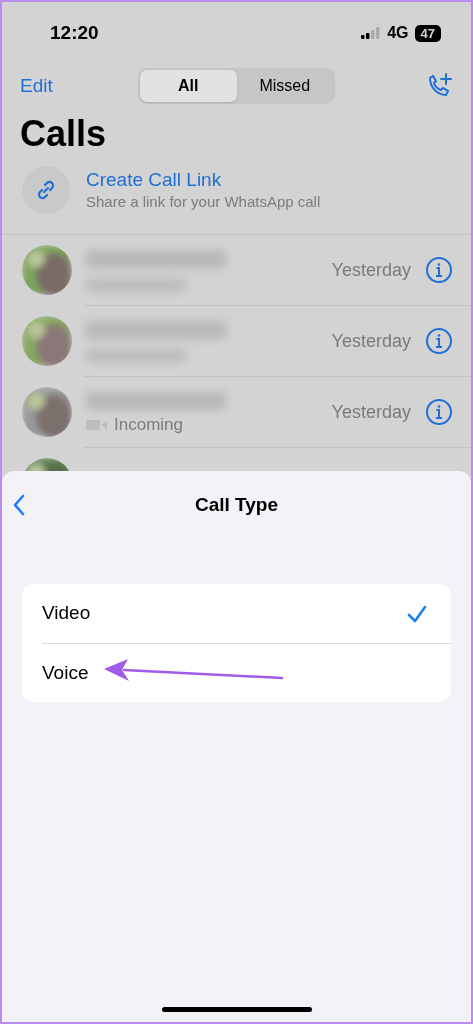 Image resolution: width=473 pixels, height=1024 pixels. Describe the element at coordinates (398, 33) in the screenshot. I see `network-label: 4G` at that location.